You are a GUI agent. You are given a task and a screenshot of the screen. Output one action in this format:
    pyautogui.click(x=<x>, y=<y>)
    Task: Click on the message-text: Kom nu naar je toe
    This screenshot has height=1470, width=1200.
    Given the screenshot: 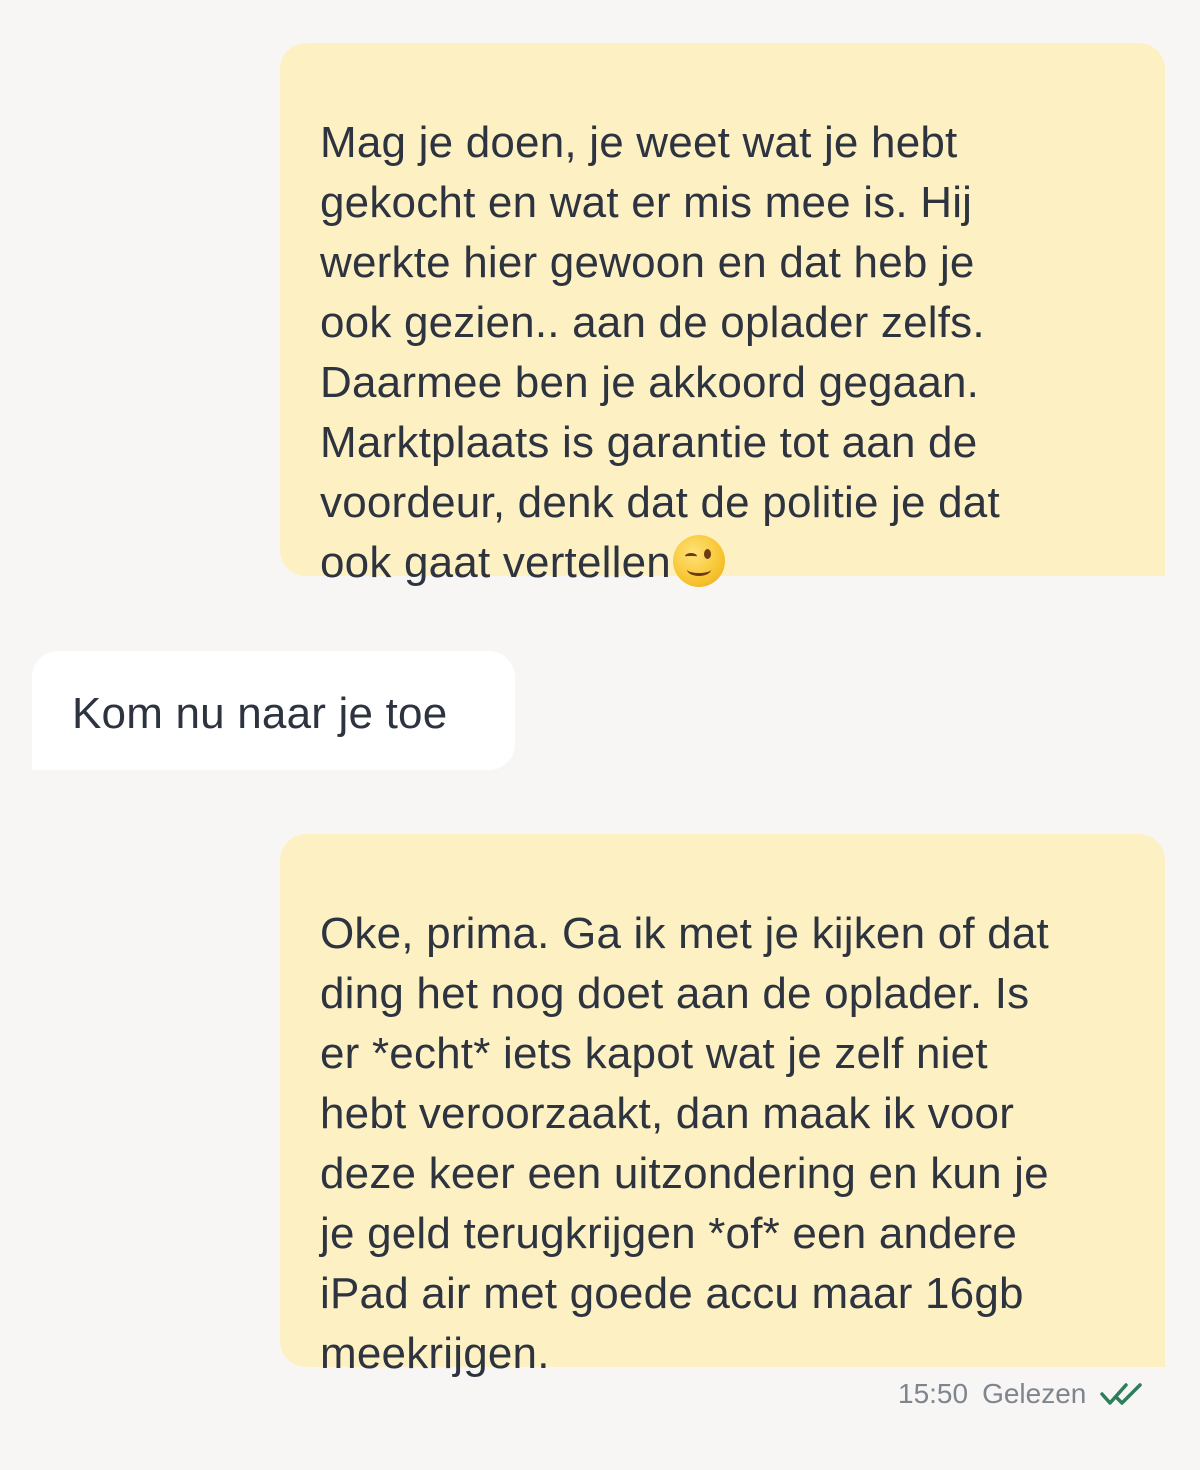 What is the action you would take?
    pyautogui.click(x=260, y=713)
    